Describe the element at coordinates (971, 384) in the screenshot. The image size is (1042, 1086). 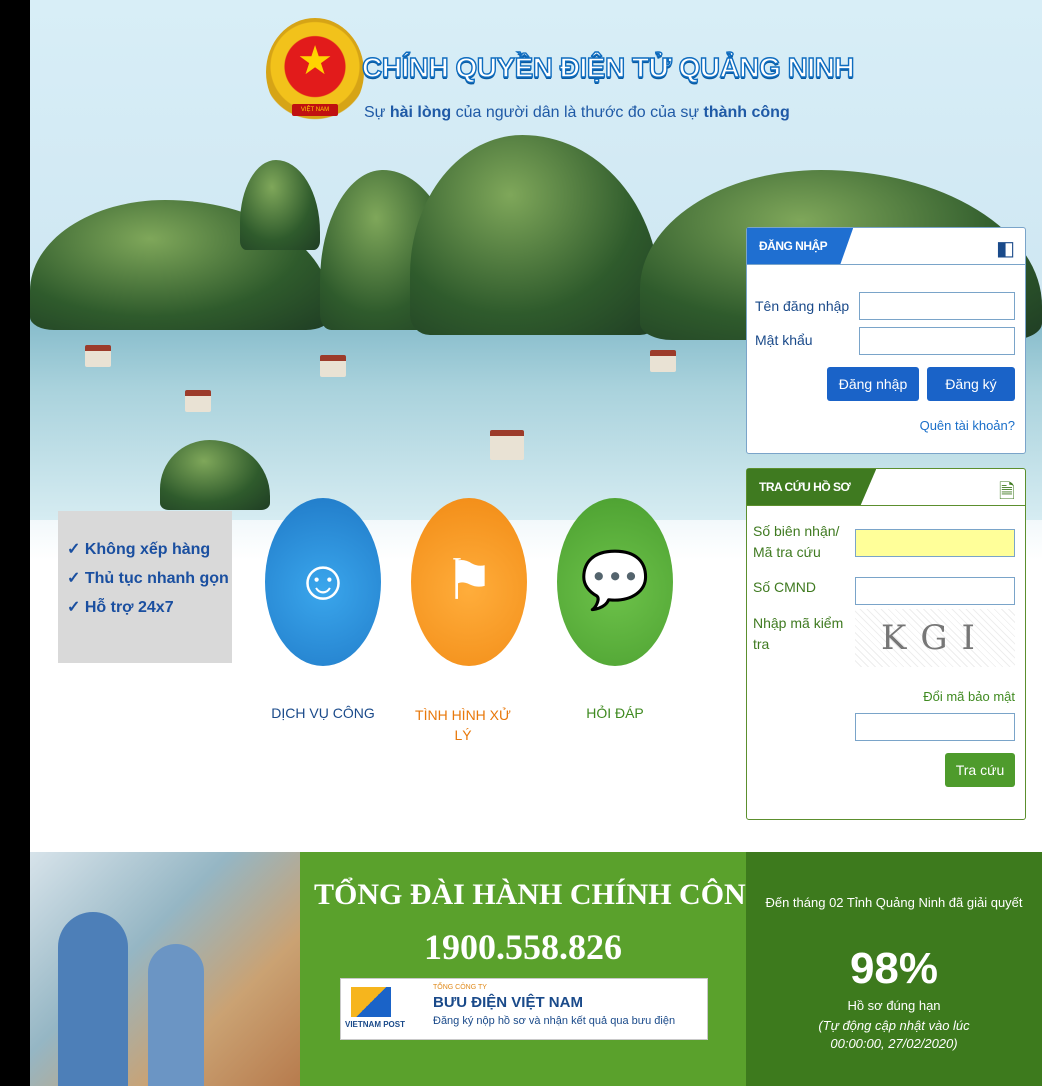
I see `register-button: Đăng ký` at that location.